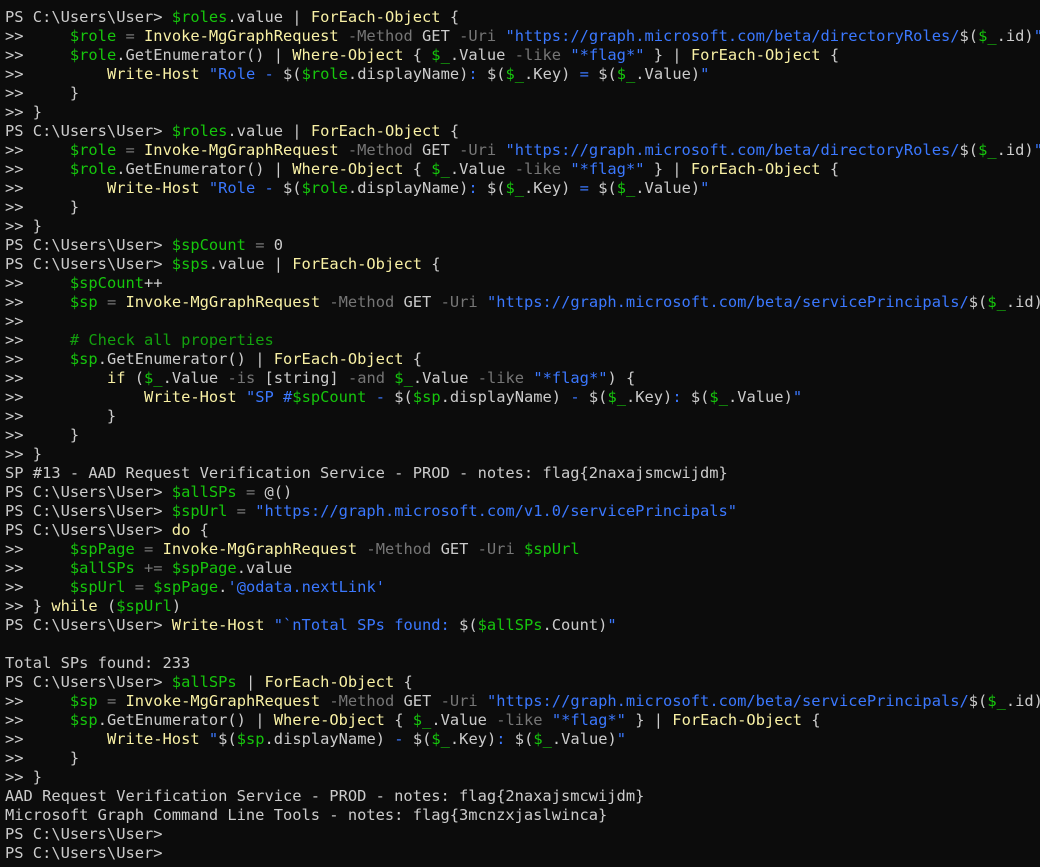  What do you see at coordinates (575, 625) in the screenshot?
I see `token-text: .Count)` at bounding box center [575, 625].